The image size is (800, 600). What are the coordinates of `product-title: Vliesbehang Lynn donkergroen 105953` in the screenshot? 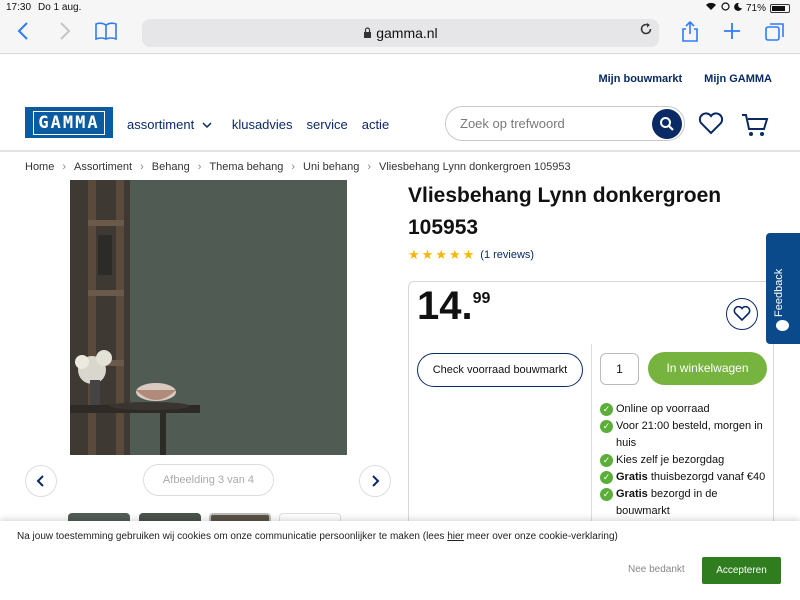 It's located at (565, 211).